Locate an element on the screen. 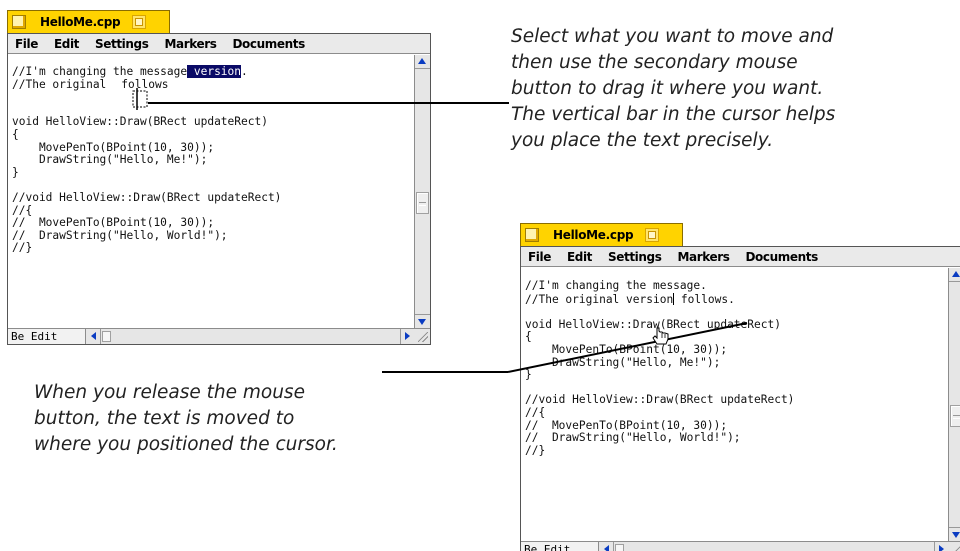  code-line-2: //The original version is located at coordinates (599, 299).